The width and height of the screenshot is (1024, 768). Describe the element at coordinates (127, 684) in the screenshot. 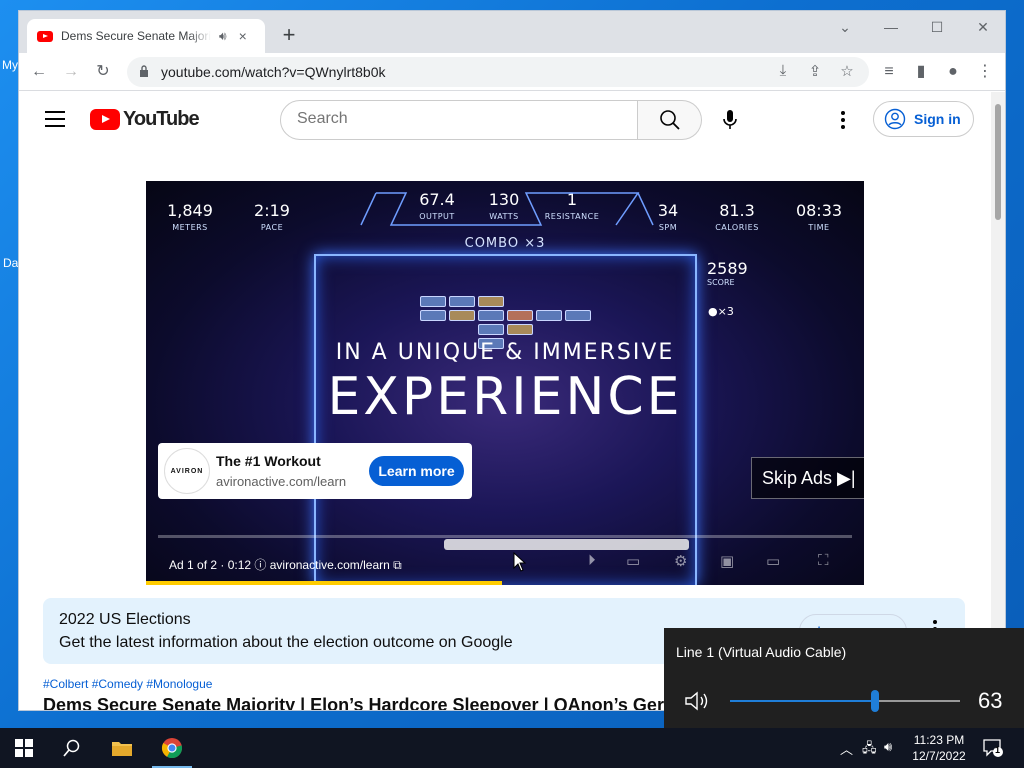

I see `video-hashtags: #Colbert #Comedy #Monologue` at that location.